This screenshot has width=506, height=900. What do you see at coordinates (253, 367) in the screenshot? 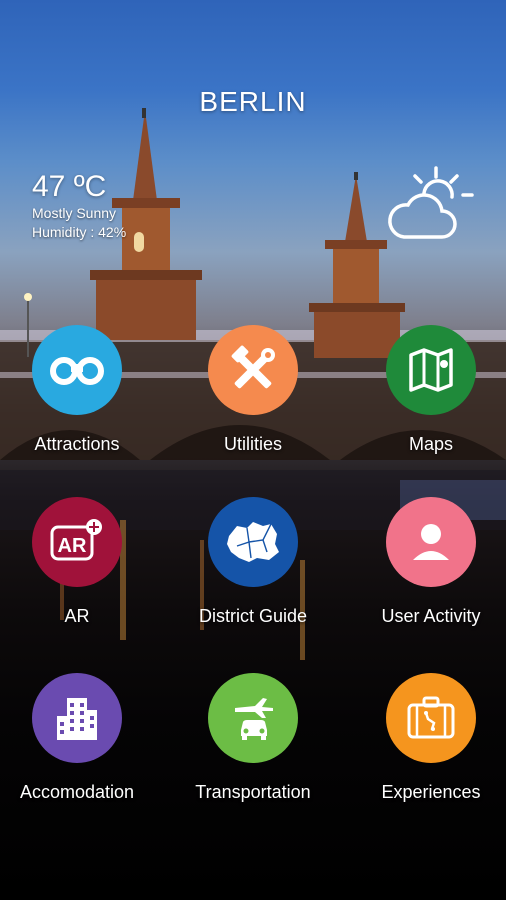
I see `tools-icon` at bounding box center [253, 367].